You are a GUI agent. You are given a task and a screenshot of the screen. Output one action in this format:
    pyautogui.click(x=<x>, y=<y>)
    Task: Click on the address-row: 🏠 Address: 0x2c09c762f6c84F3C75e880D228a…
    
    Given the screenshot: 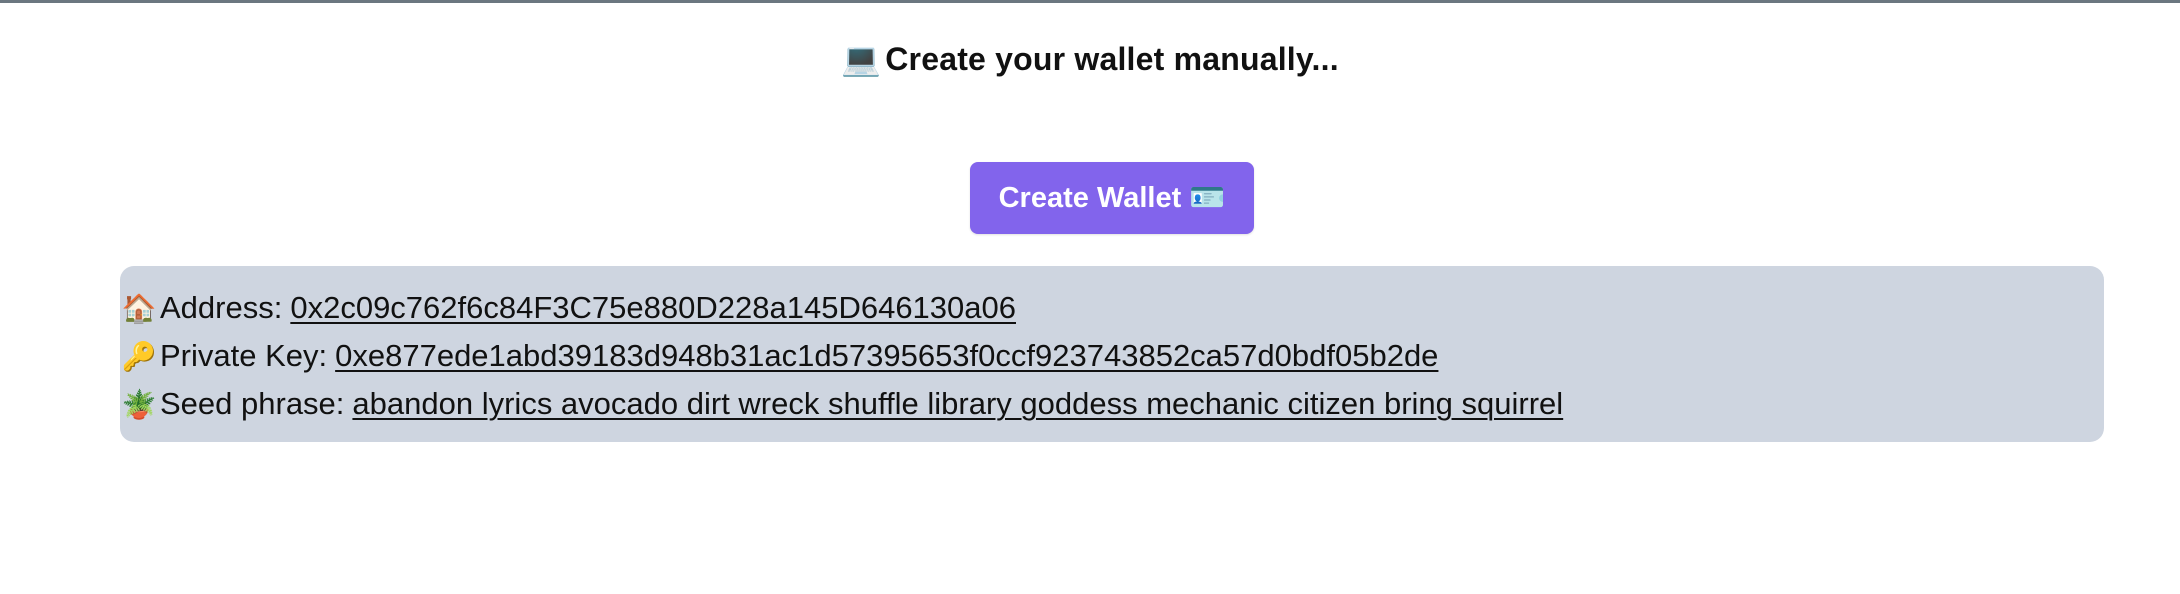 What is the action you would take?
    pyautogui.click(x=1112, y=308)
    